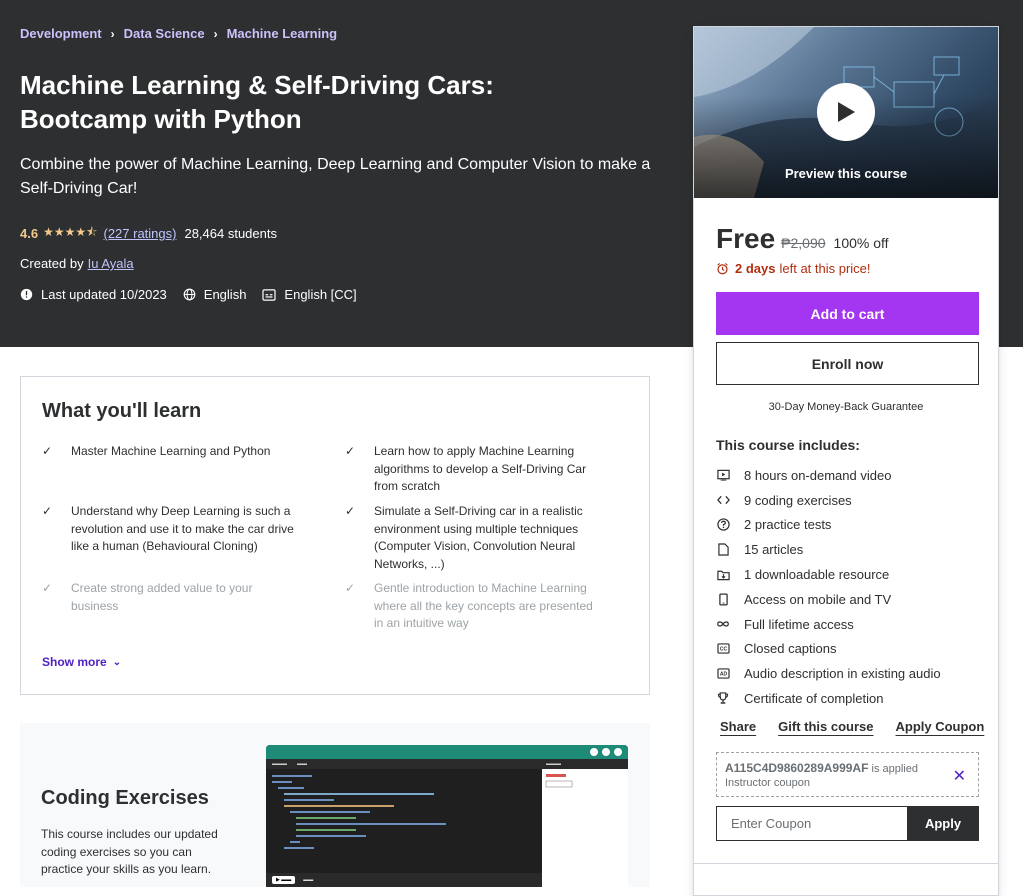 The height and width of the screenshot is (896, 1023). Describe the element at coordinates (139, 233) in the screenshot. I see `ratings-count-link: (227 ratings)` at that location.